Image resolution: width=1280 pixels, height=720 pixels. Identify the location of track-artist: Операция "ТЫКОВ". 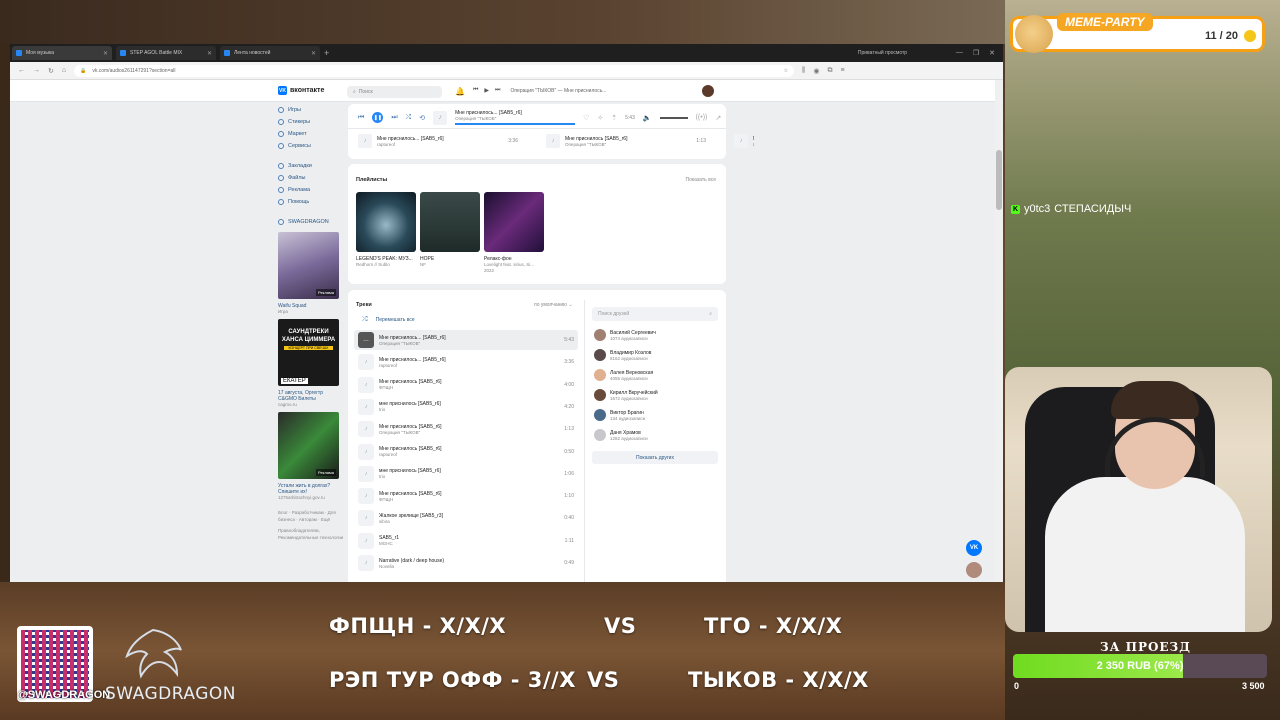
(400, 343).